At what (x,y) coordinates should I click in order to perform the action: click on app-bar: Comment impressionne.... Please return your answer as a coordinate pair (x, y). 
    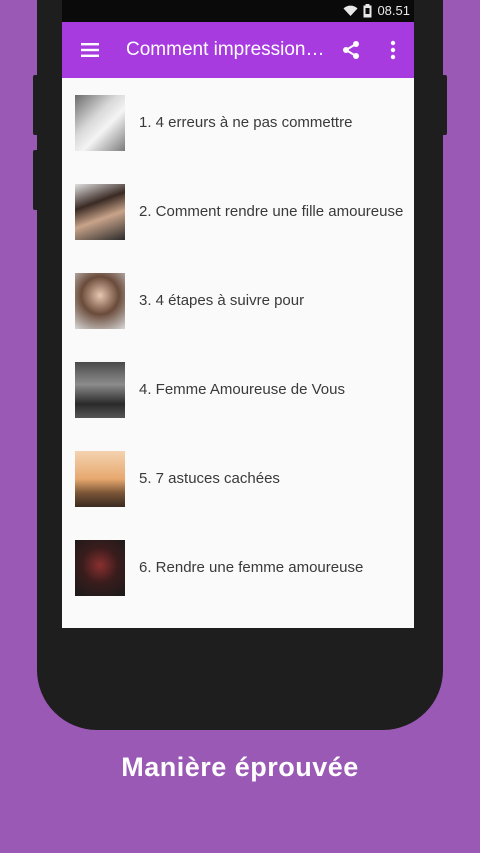
    Looking at the image, I should click on (238, 50).